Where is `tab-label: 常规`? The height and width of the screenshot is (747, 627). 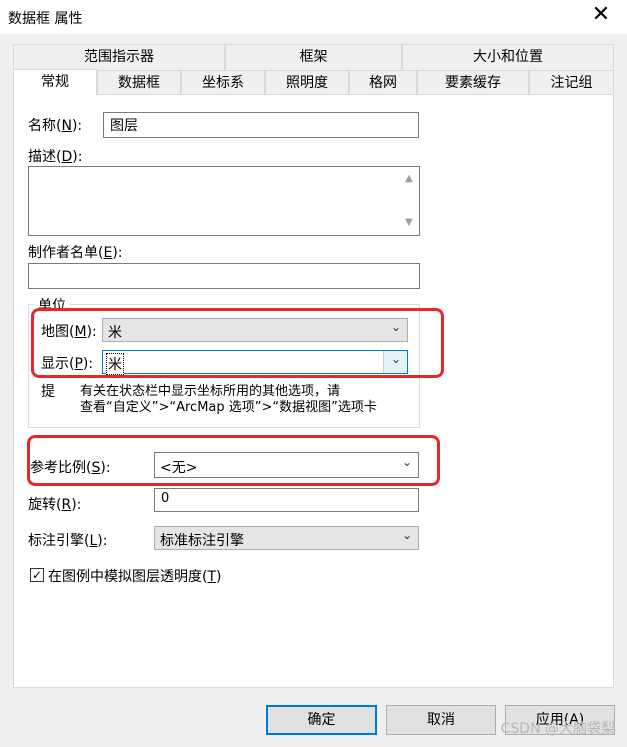
tab-label: 常规 is located at coordinates (55, 82).